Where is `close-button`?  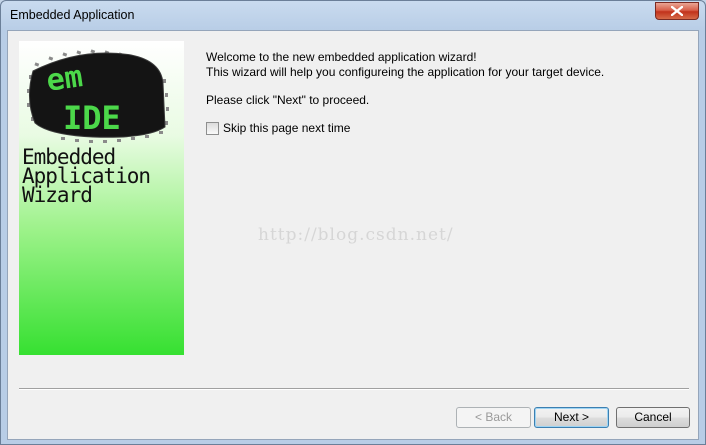
close-button is located at coordinates (677, 11).